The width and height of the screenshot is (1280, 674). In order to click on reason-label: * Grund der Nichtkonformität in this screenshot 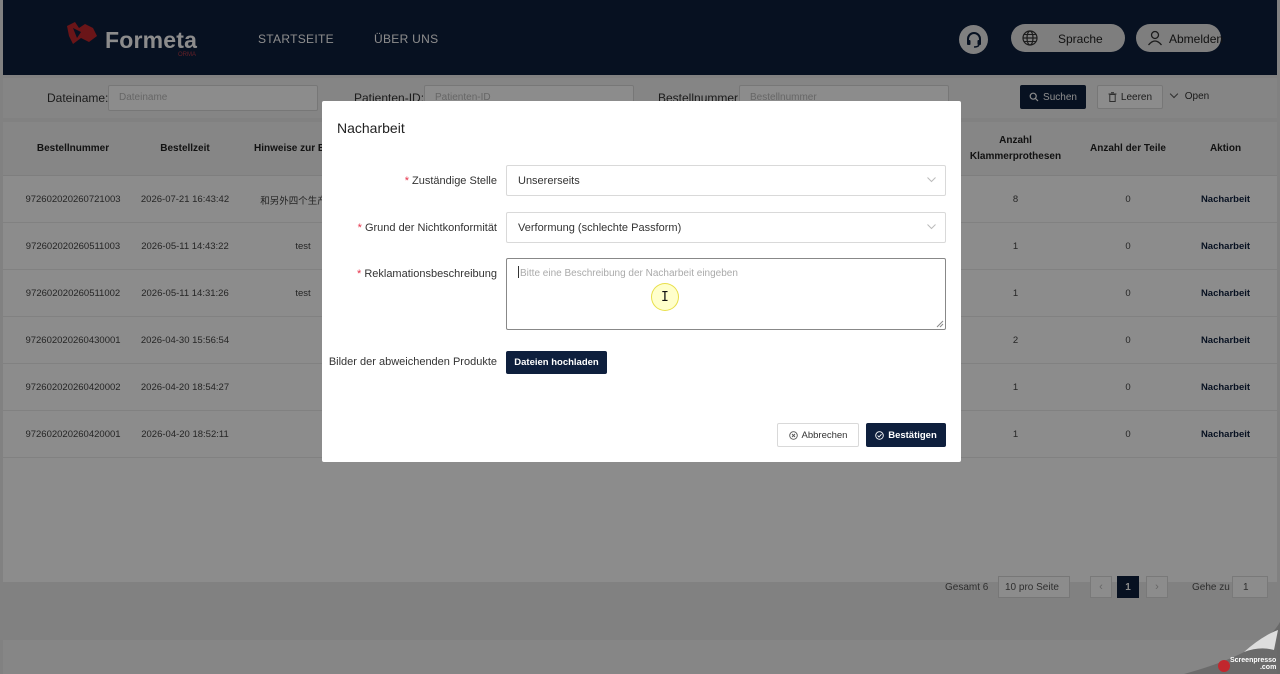, I will do `click(427, 228)`.